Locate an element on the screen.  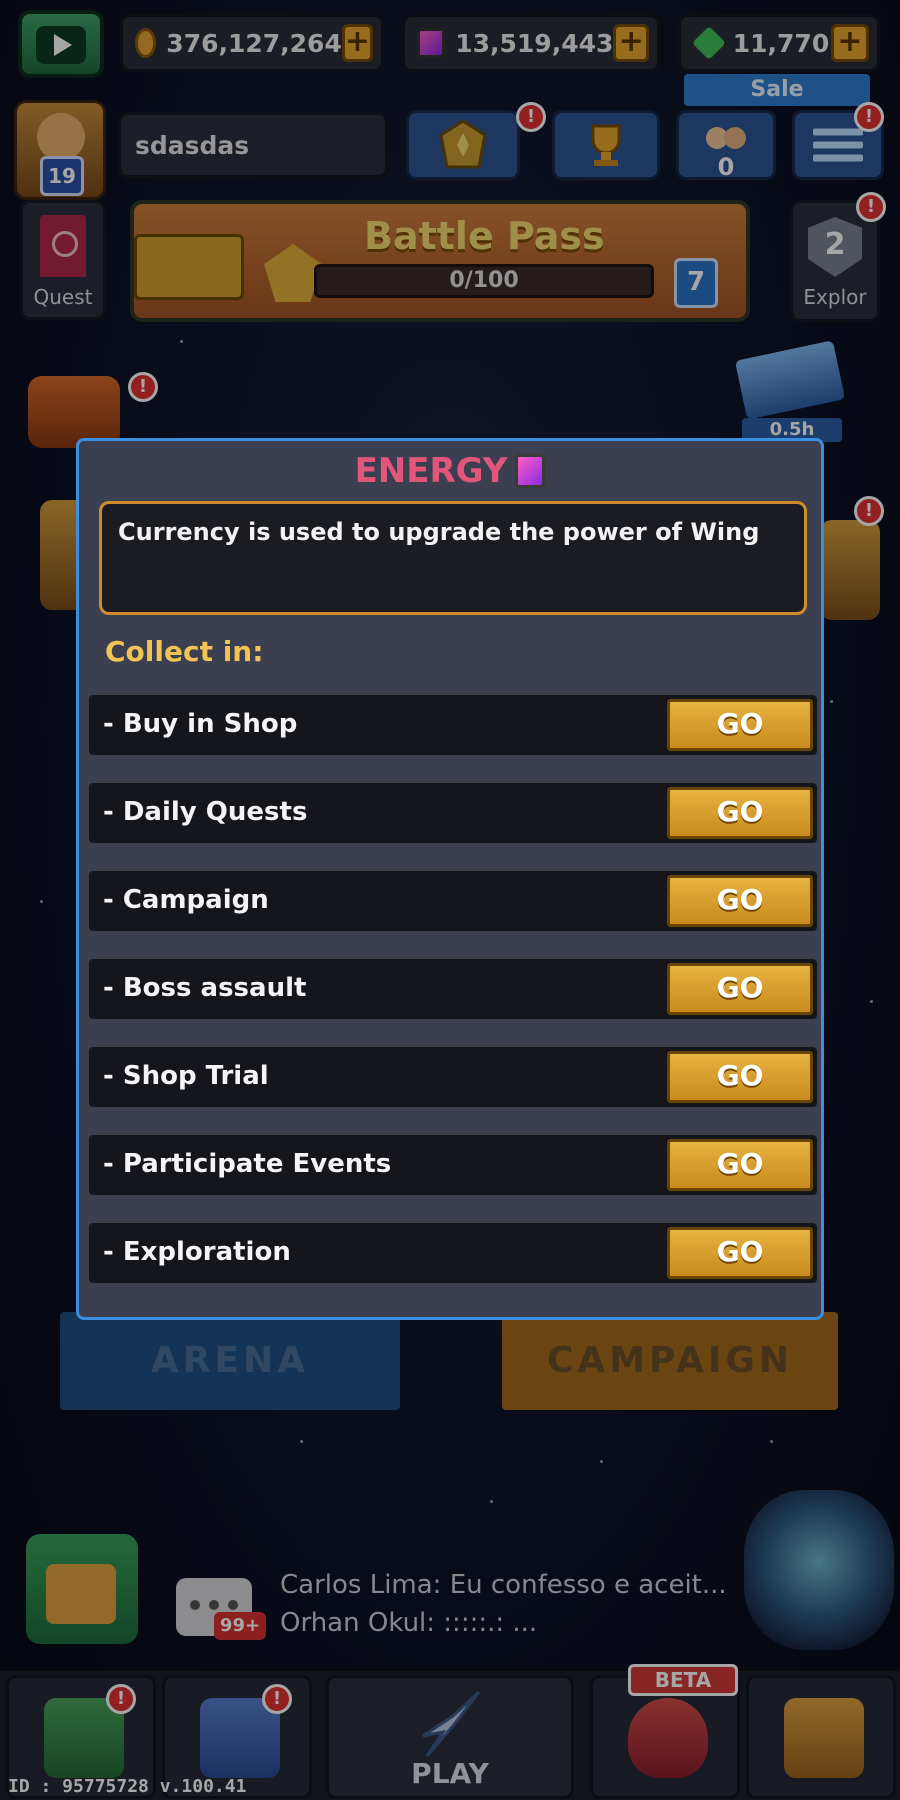
source-row-daily-quests: - Daily Quests GO is located at coordinates (453, 813).